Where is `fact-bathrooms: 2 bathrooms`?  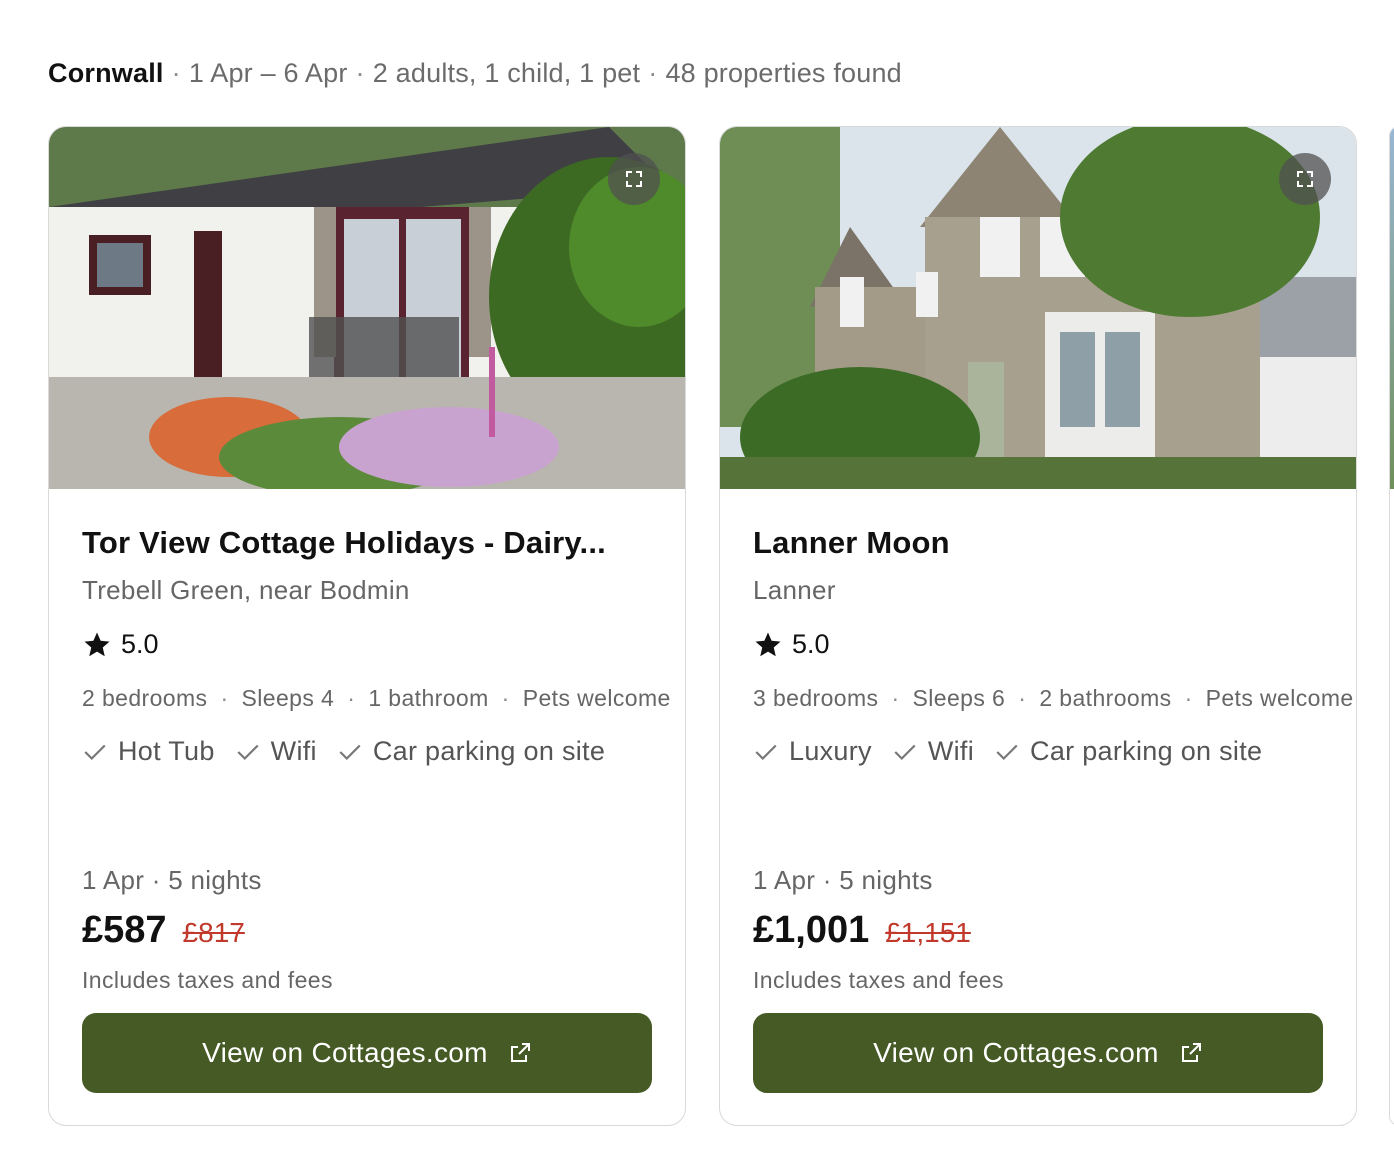 fact-bathrooms: 2 bathrooms is located at coordinates (1105, 698).